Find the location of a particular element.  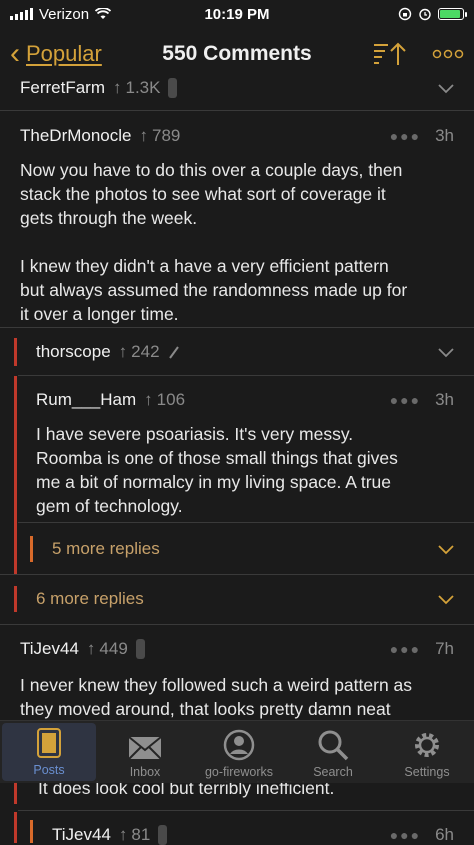

tab-inbox: Inbox is located at coordinates (145, 752).